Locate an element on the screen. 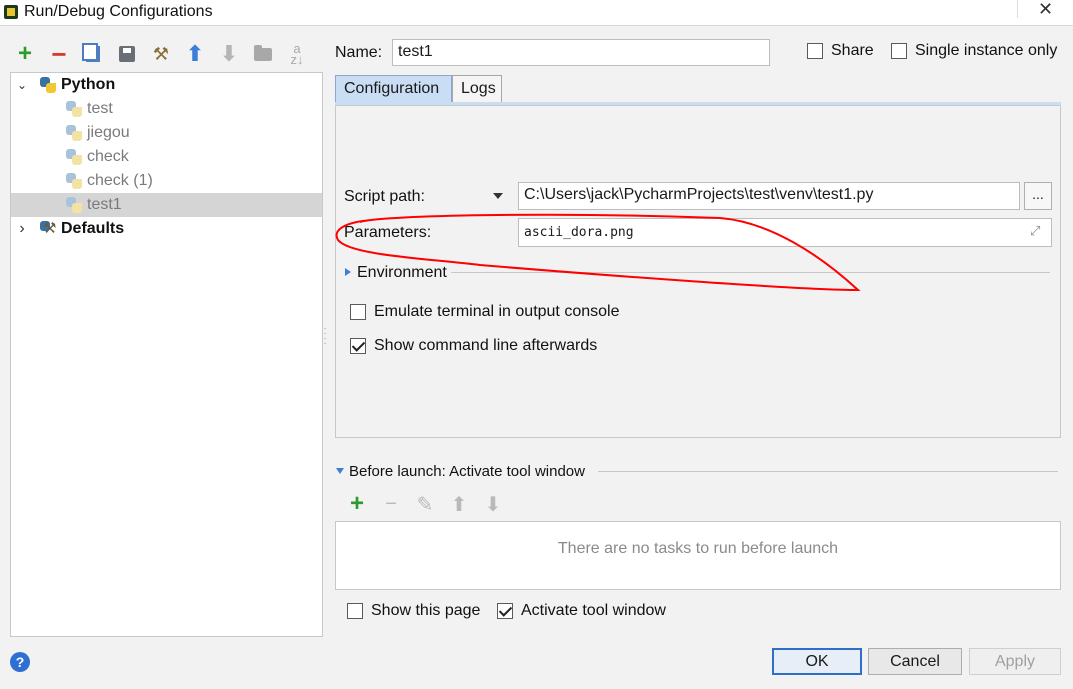  environment-divider is located at coordinates (750, 272).